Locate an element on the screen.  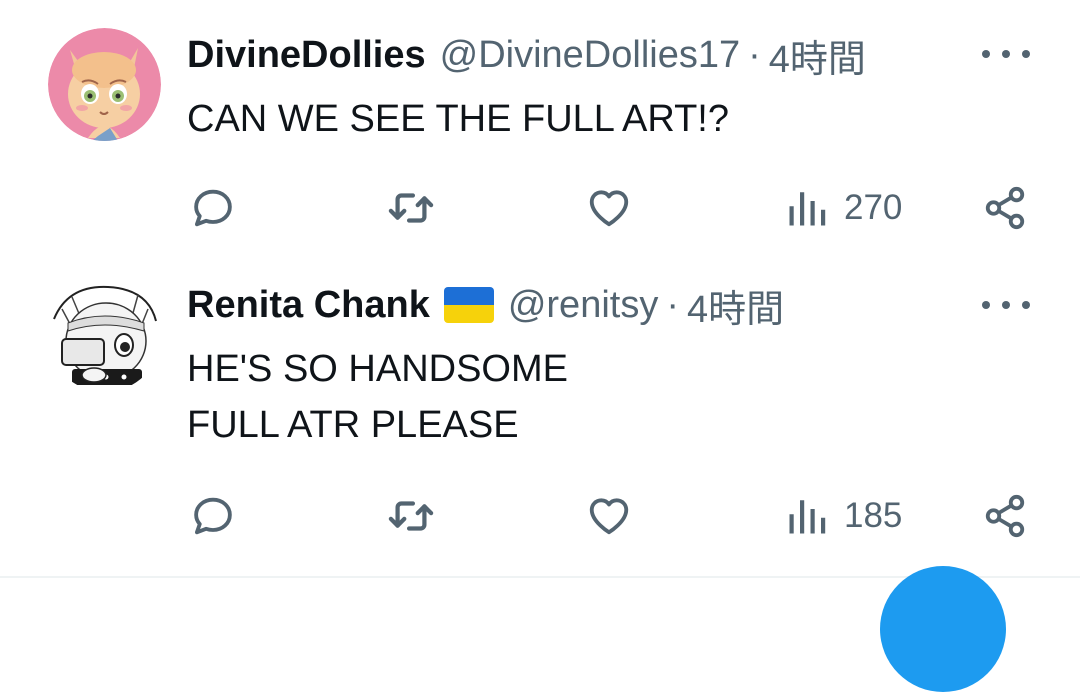
display-name: Renita Chank is located at coordinates (308, 305).